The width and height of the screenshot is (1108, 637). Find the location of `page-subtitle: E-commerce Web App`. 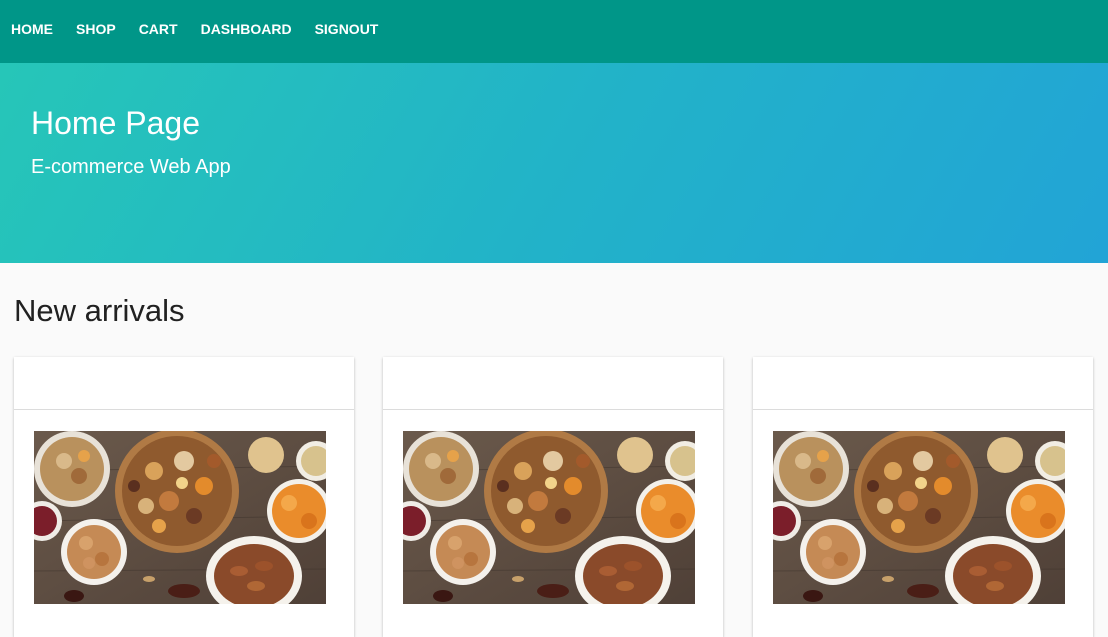

page-subtitle: E-commerce Web App is located at coordinates (131, 167).